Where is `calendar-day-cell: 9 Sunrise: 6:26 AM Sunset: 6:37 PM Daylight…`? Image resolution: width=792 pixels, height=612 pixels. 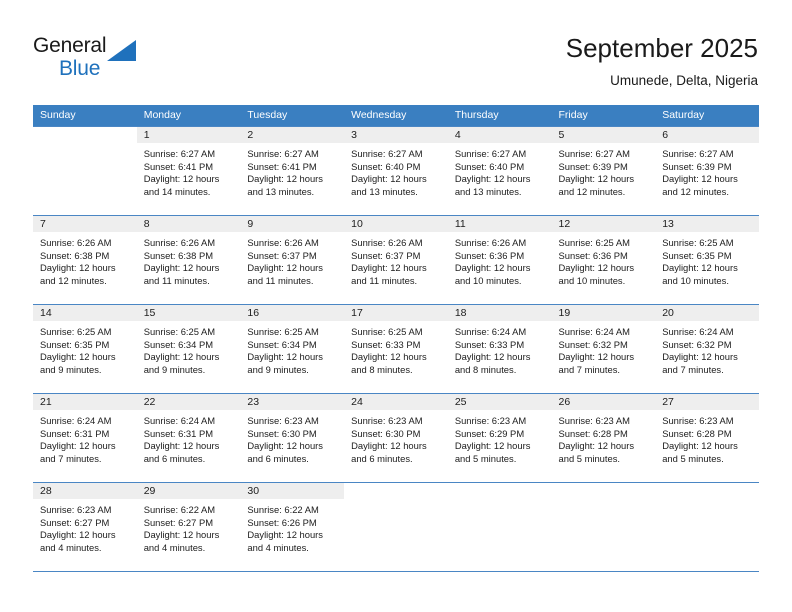
calendar-day-cell: 9 Sunrise: 6:26 AM Sunset: 6:37 PM Daylight… is located at coordinates (292, 260).